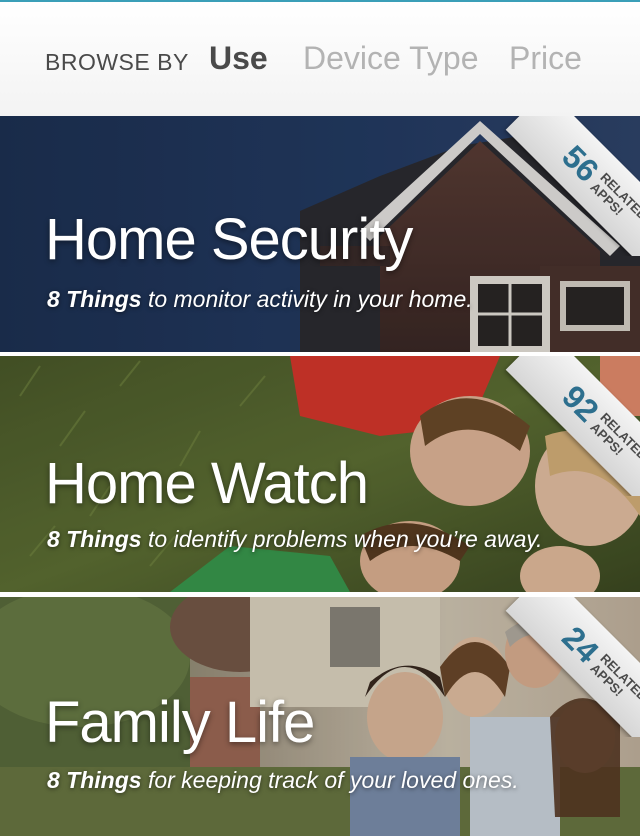 This screenshot has width=640, height=836. I want to click on related-apps-badge: 24 RELATED APPS!, so click(570, 667).